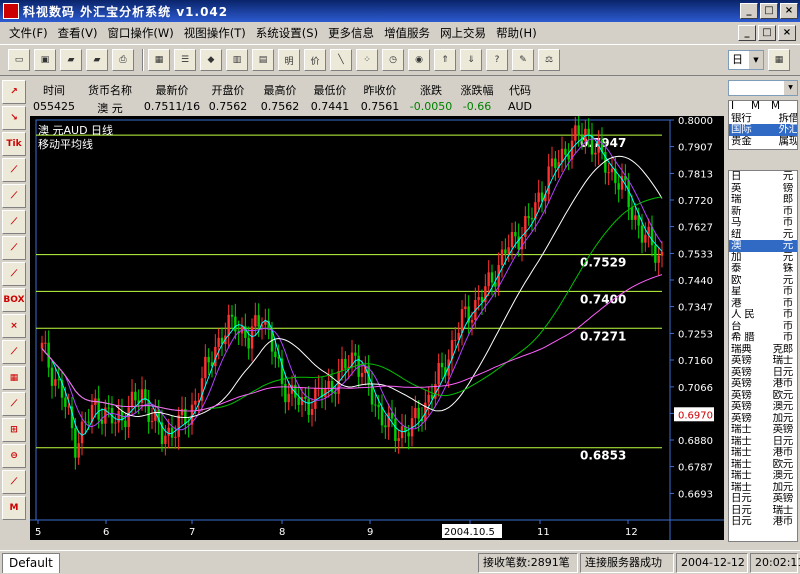  What do you see at coordinates (11, 11) in the screenshot?
I see `app-icon` at bounding box center [11, 11].